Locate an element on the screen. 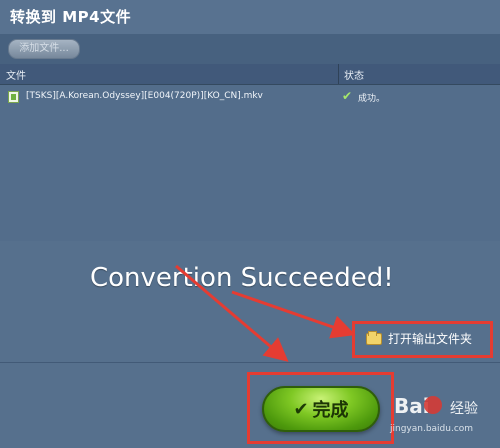 This screenshot has height=448, width=500. open-output-folder-button: 打开输出文件夹 is located at coordinates (419, 338).